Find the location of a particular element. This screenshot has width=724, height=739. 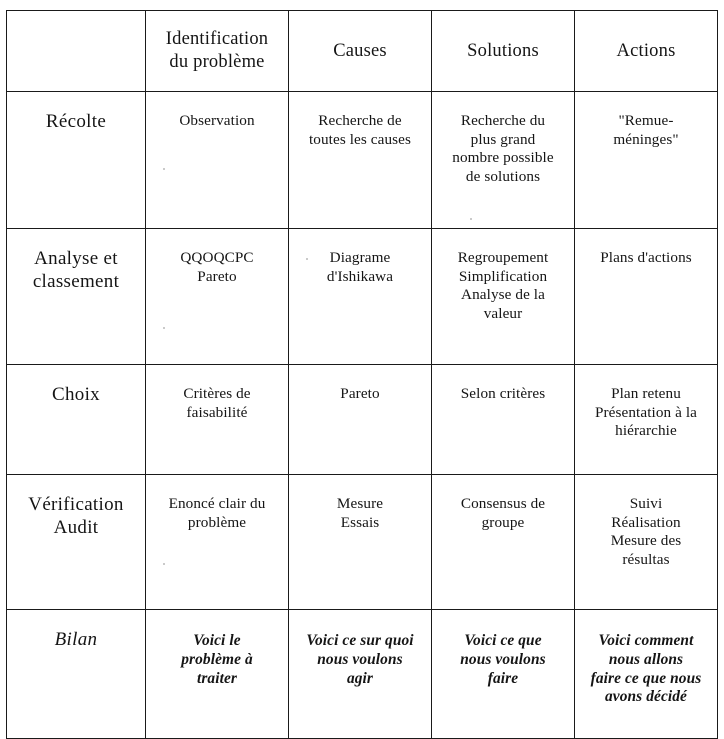

row-label-recolte: Récolte is located at coordinates (76, 160).